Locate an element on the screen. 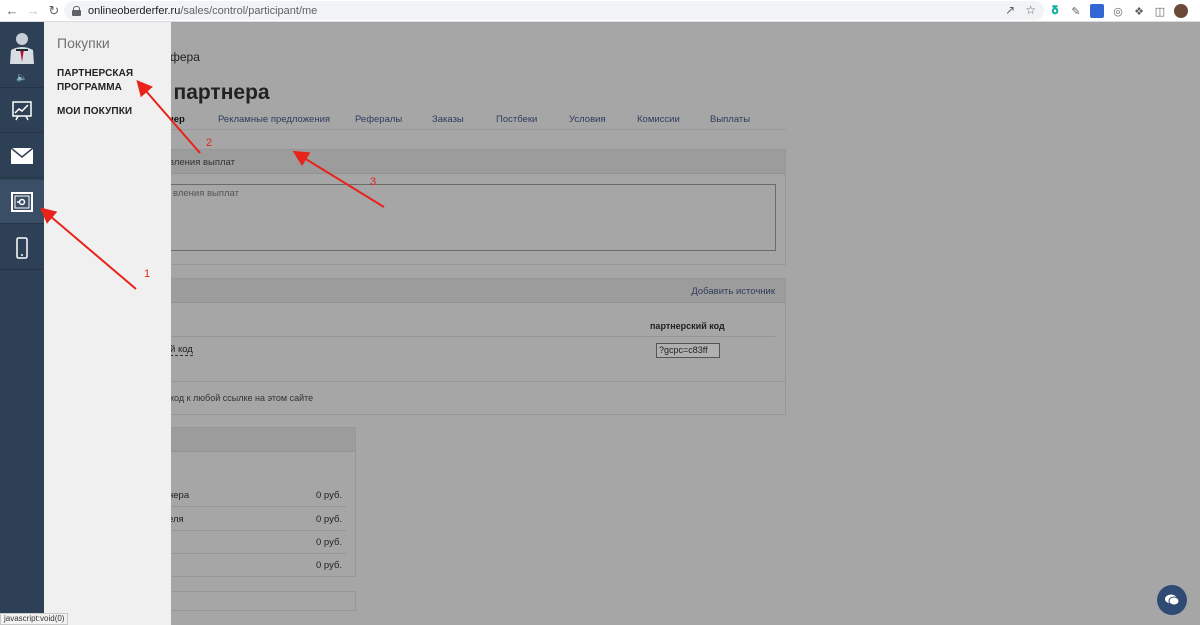 This screenshot has height=625, width=1200. menu-item-my-purchases: МОИ ПОКУПКИ is located at coordinates (94, 112).